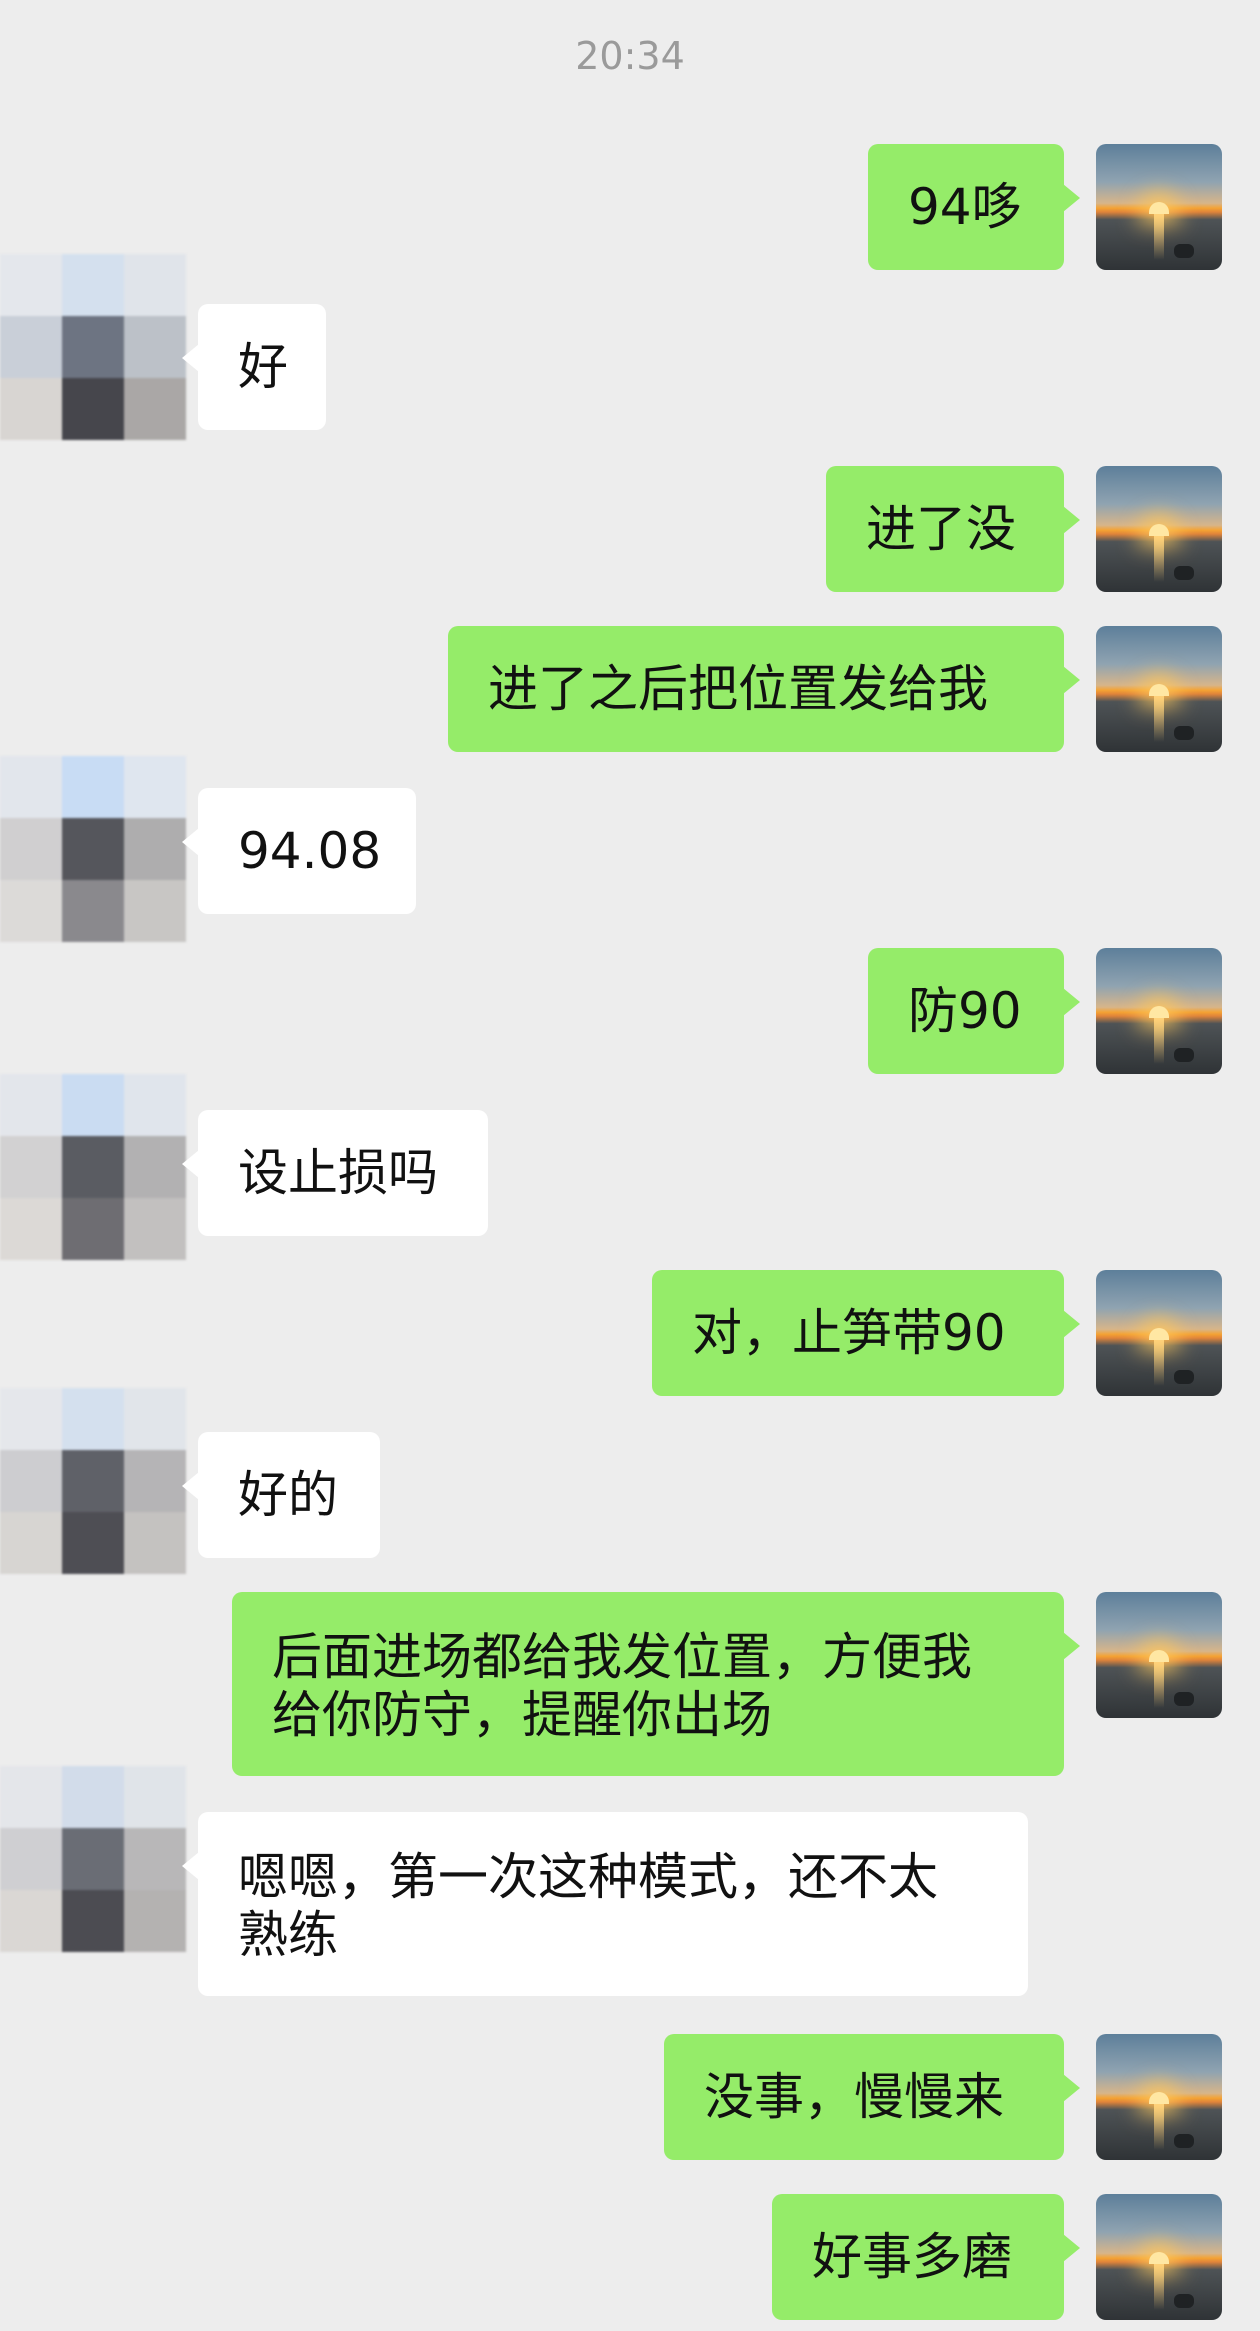  Describe the element at coordinates (872, 2097) in the screenshot. I see `message-bubble-sent: 没事，慢慢来` at that location.